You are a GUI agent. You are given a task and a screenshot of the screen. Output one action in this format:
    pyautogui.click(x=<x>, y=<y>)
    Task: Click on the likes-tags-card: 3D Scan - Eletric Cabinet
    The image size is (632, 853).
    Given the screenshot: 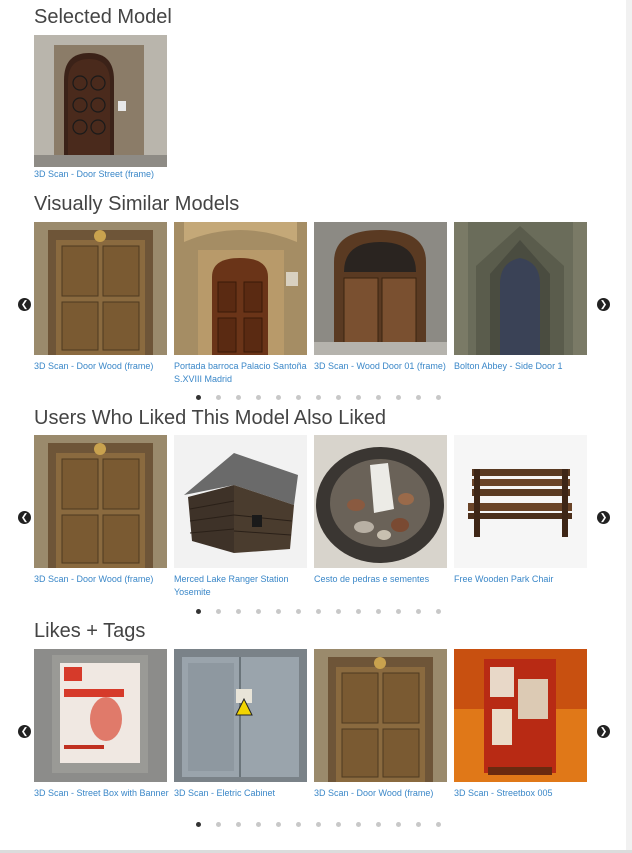 What is the action you would take?
    pyautogui.click(x=244, y=724)
    